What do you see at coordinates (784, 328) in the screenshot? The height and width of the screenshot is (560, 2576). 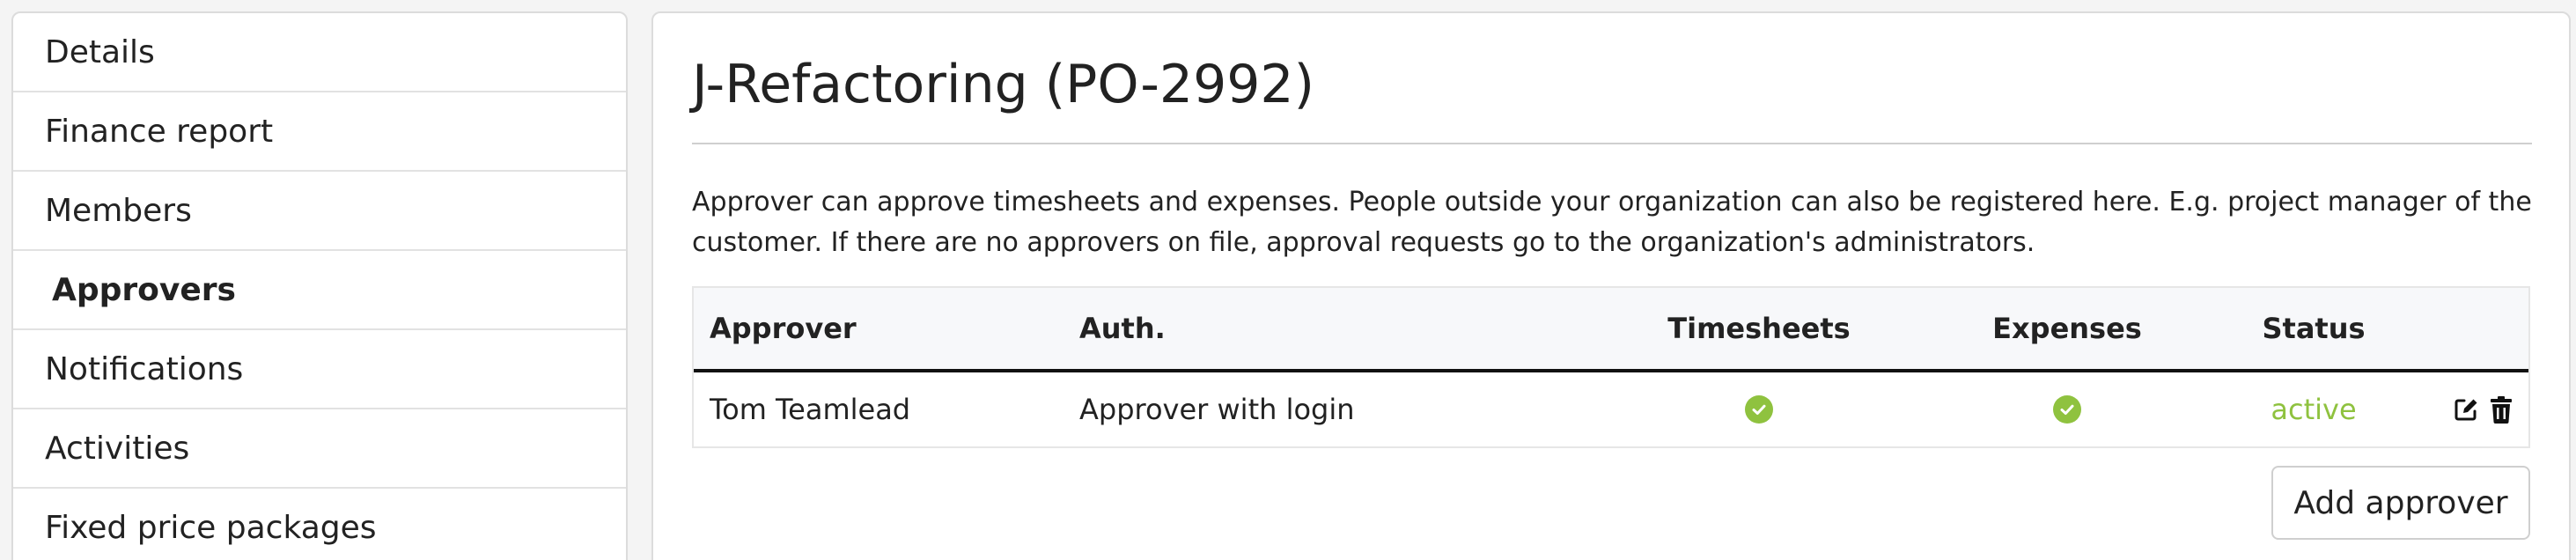 I see `column-header-approver: Approver` at bounding box center [784, 328].